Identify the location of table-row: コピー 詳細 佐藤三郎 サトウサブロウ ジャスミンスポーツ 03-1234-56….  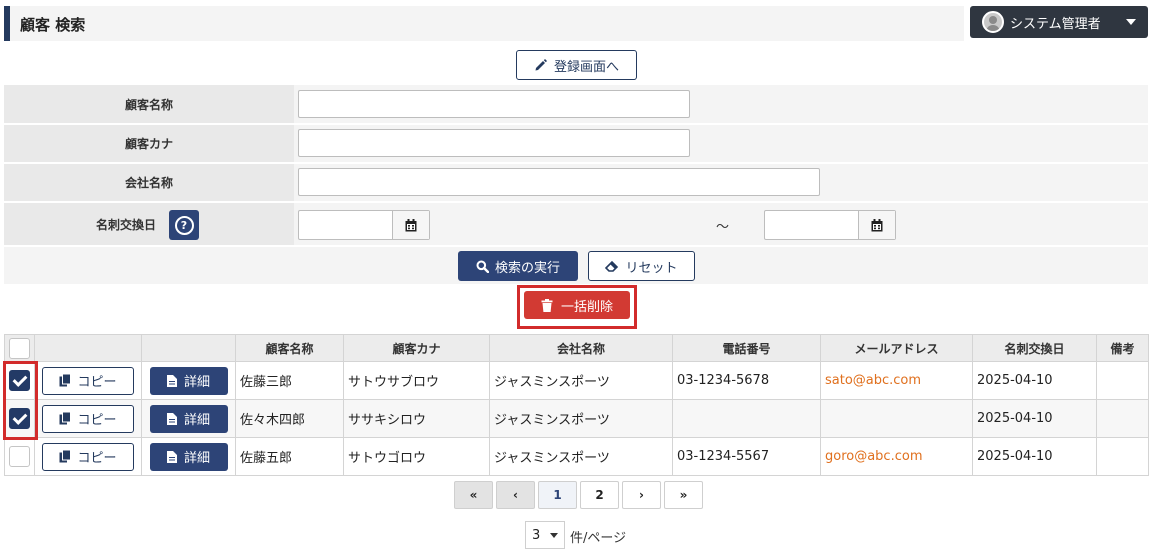
(576, 380).